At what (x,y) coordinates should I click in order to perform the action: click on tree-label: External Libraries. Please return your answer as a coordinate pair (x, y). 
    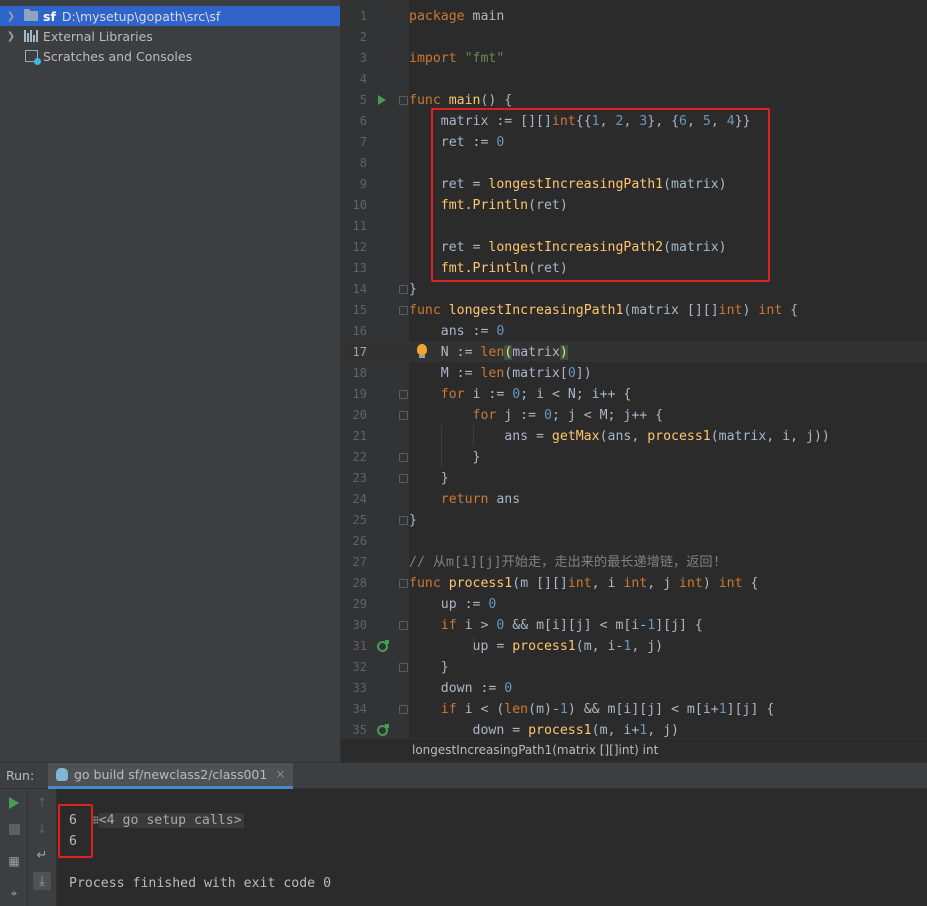
    Looking at the image, I should click on (98, 36).